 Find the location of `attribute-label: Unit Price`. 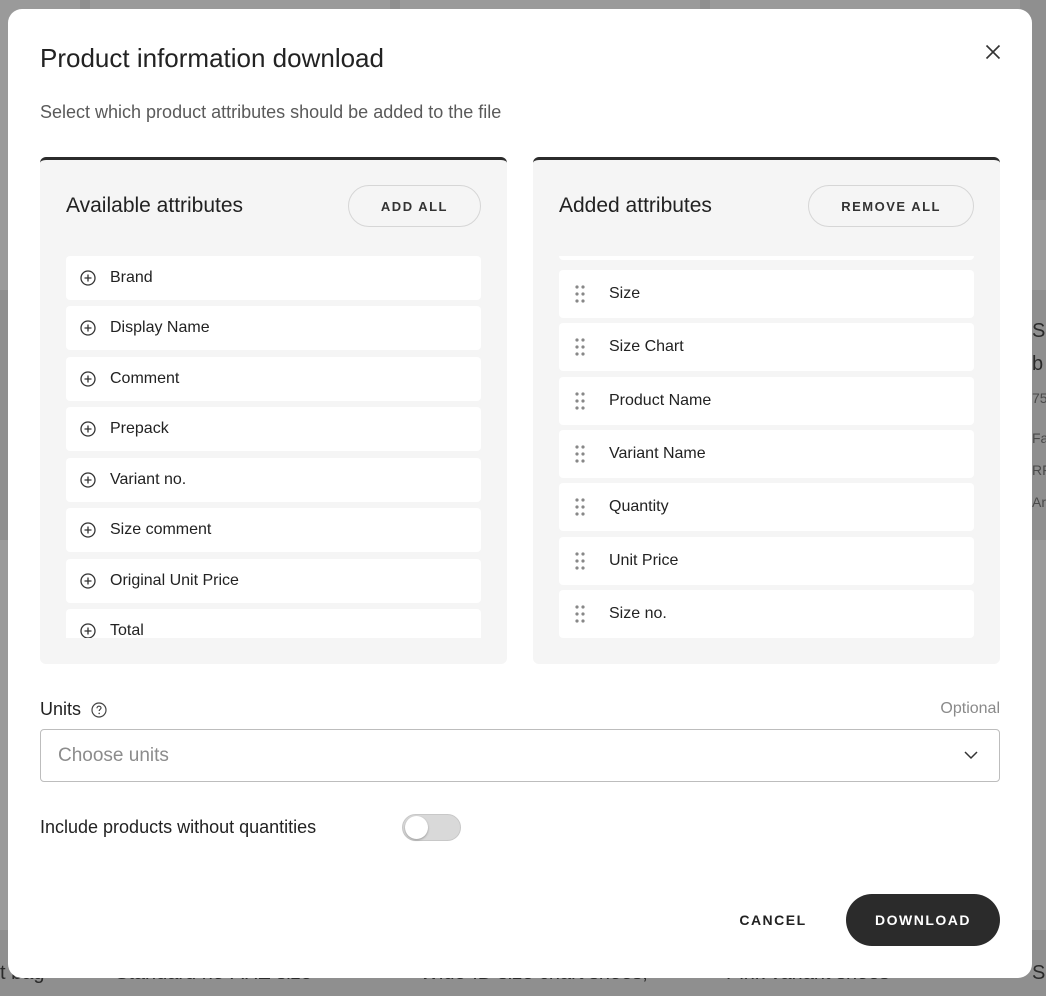

attribute-label: Unit Price is located at coordinates (644, 560).